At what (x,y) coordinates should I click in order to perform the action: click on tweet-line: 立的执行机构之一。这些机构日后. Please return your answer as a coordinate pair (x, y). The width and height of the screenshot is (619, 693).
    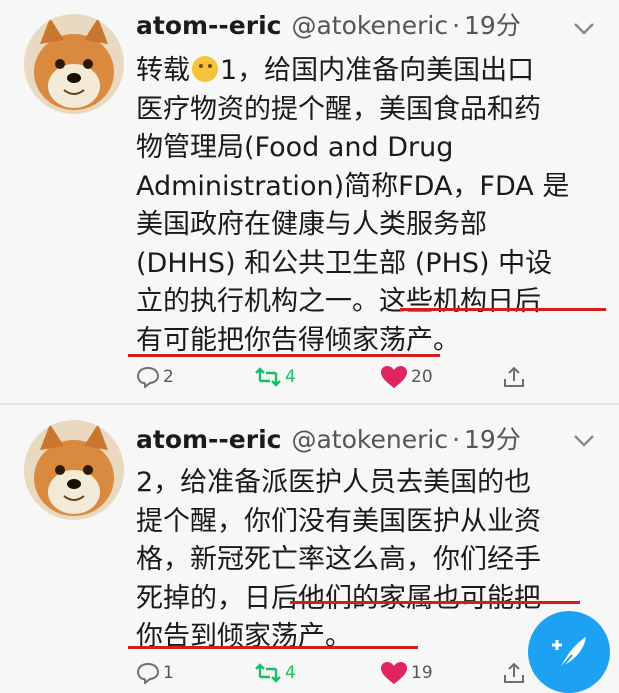
    Looking at the image, I should click on (338, 301).